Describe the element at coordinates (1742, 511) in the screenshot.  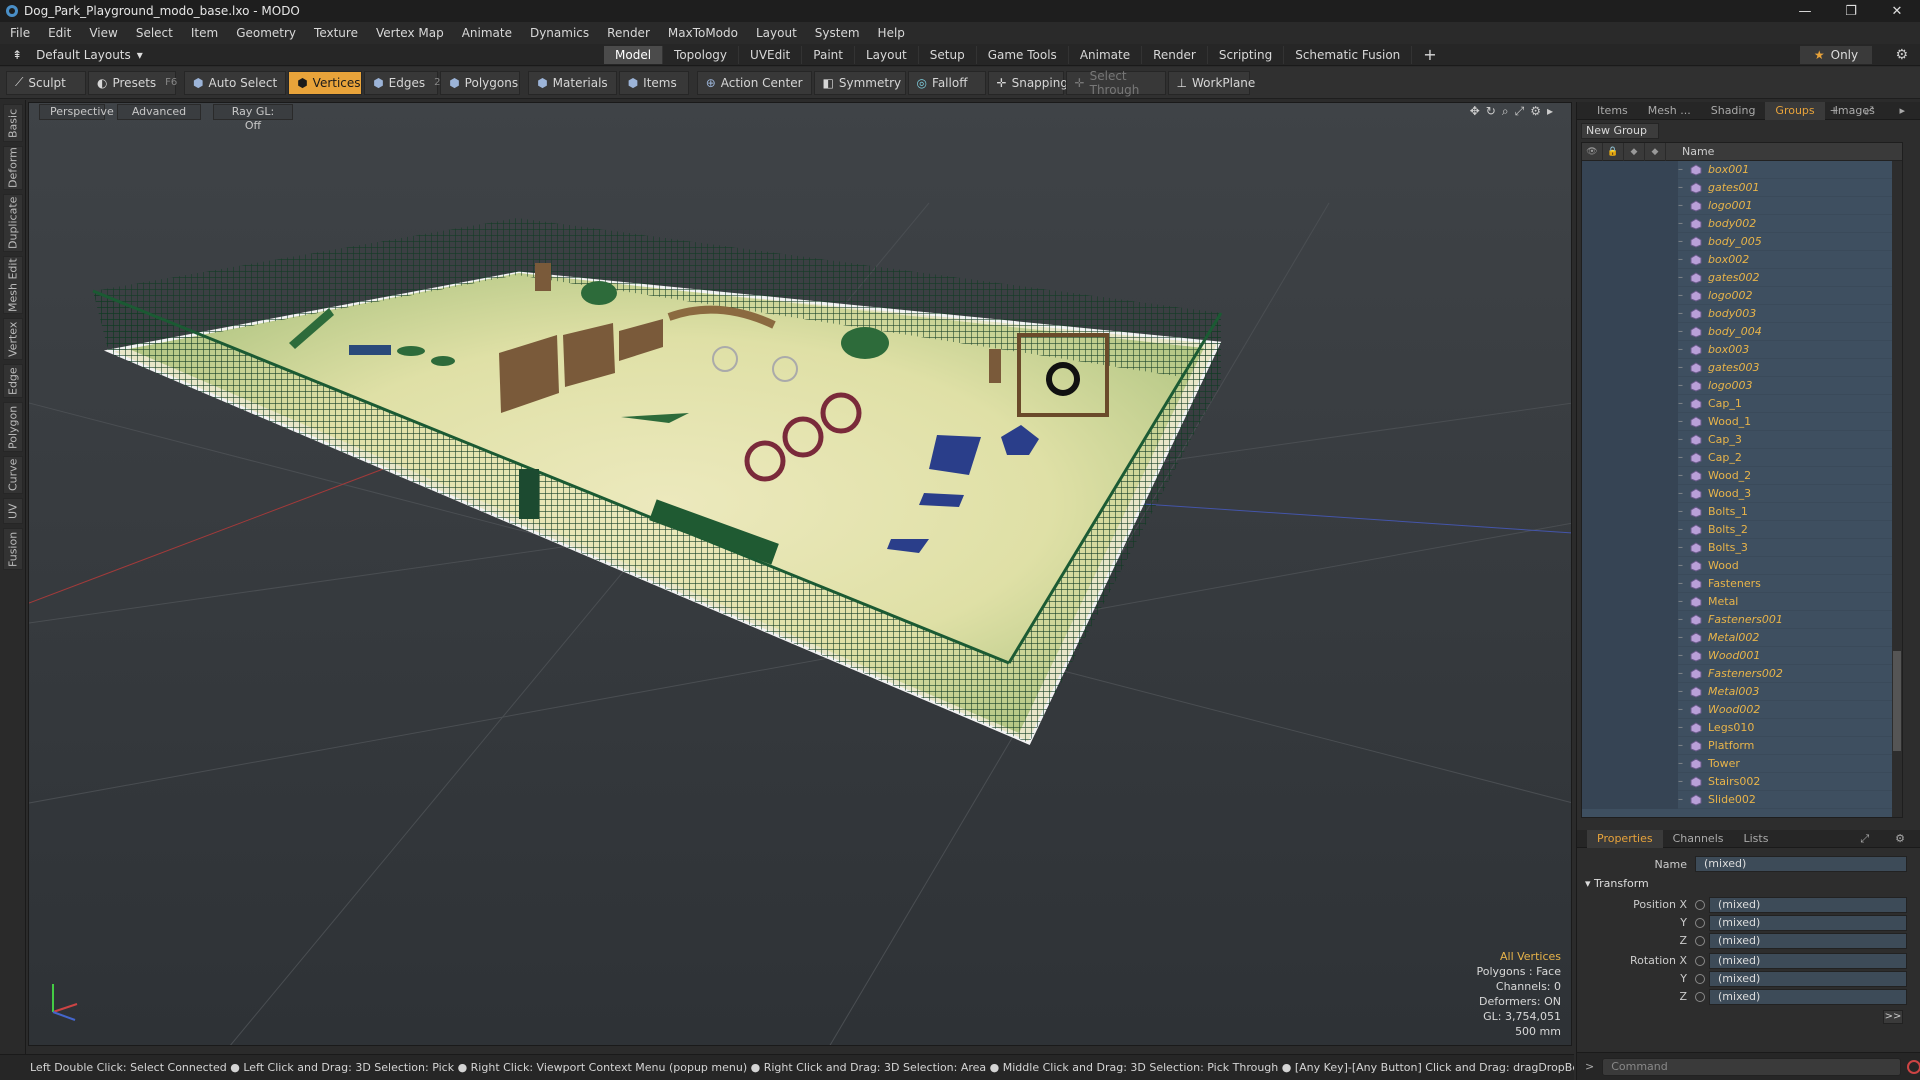
I see `group-row: – Bolts_1` at that location.